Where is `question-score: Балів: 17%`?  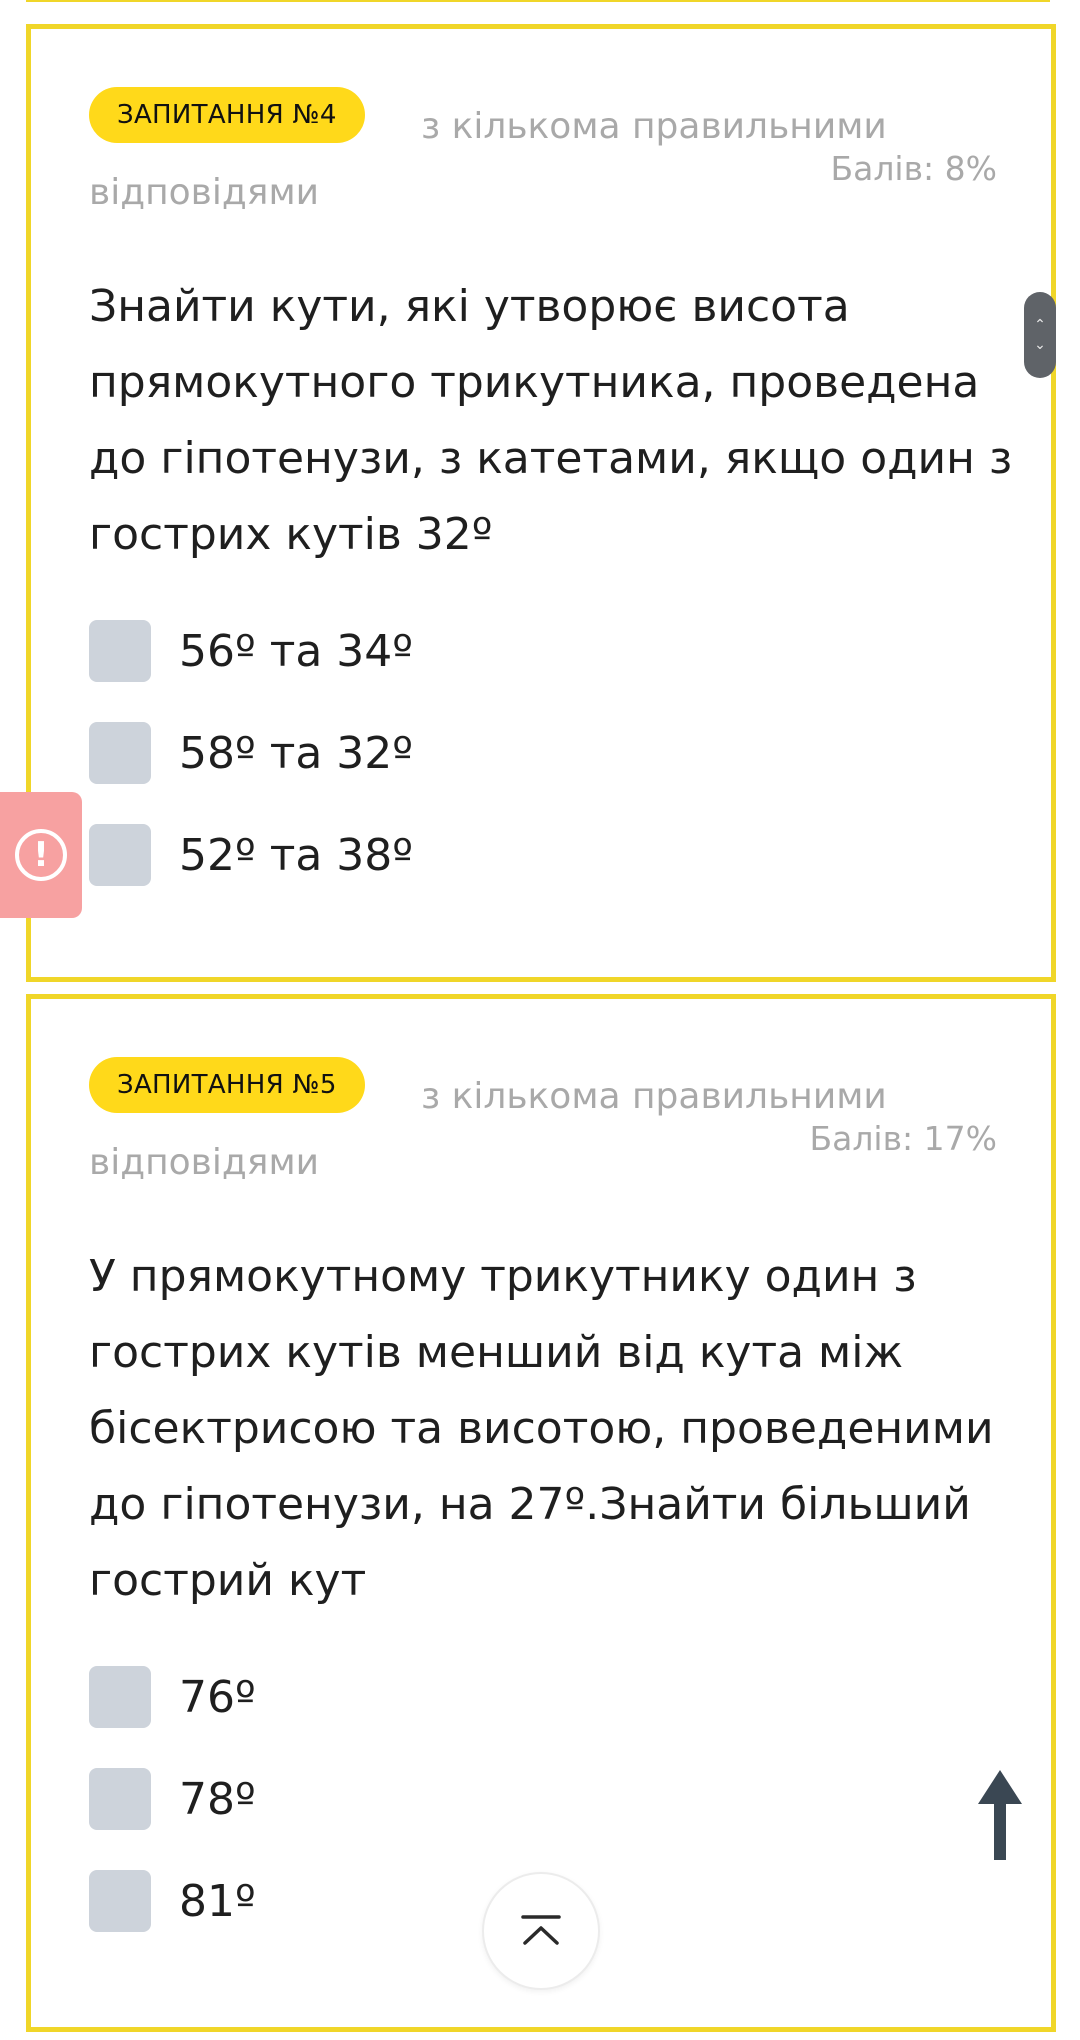
question-score: Балів: 17% is located at coordinates (903, 1138).